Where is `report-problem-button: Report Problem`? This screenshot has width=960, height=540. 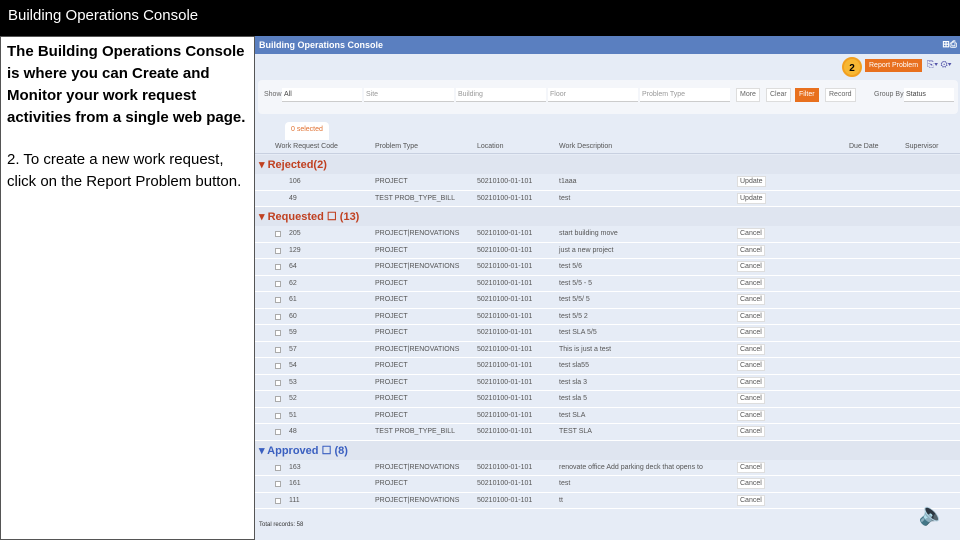 report-problem-button: Report Problem is located at coordinates (894, 65).